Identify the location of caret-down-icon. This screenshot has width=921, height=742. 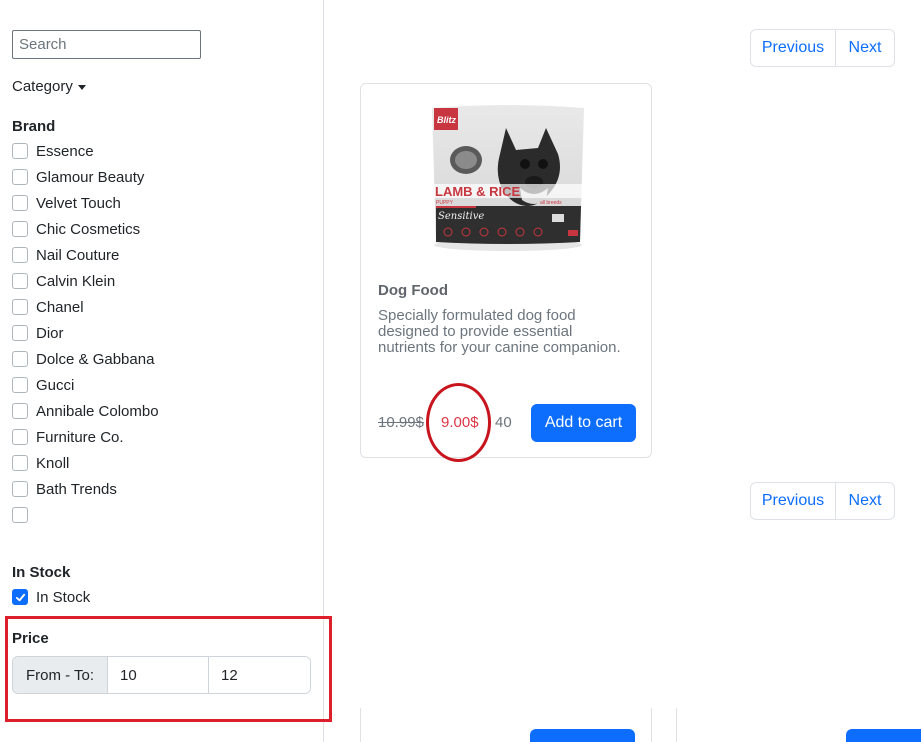
(81, 87).